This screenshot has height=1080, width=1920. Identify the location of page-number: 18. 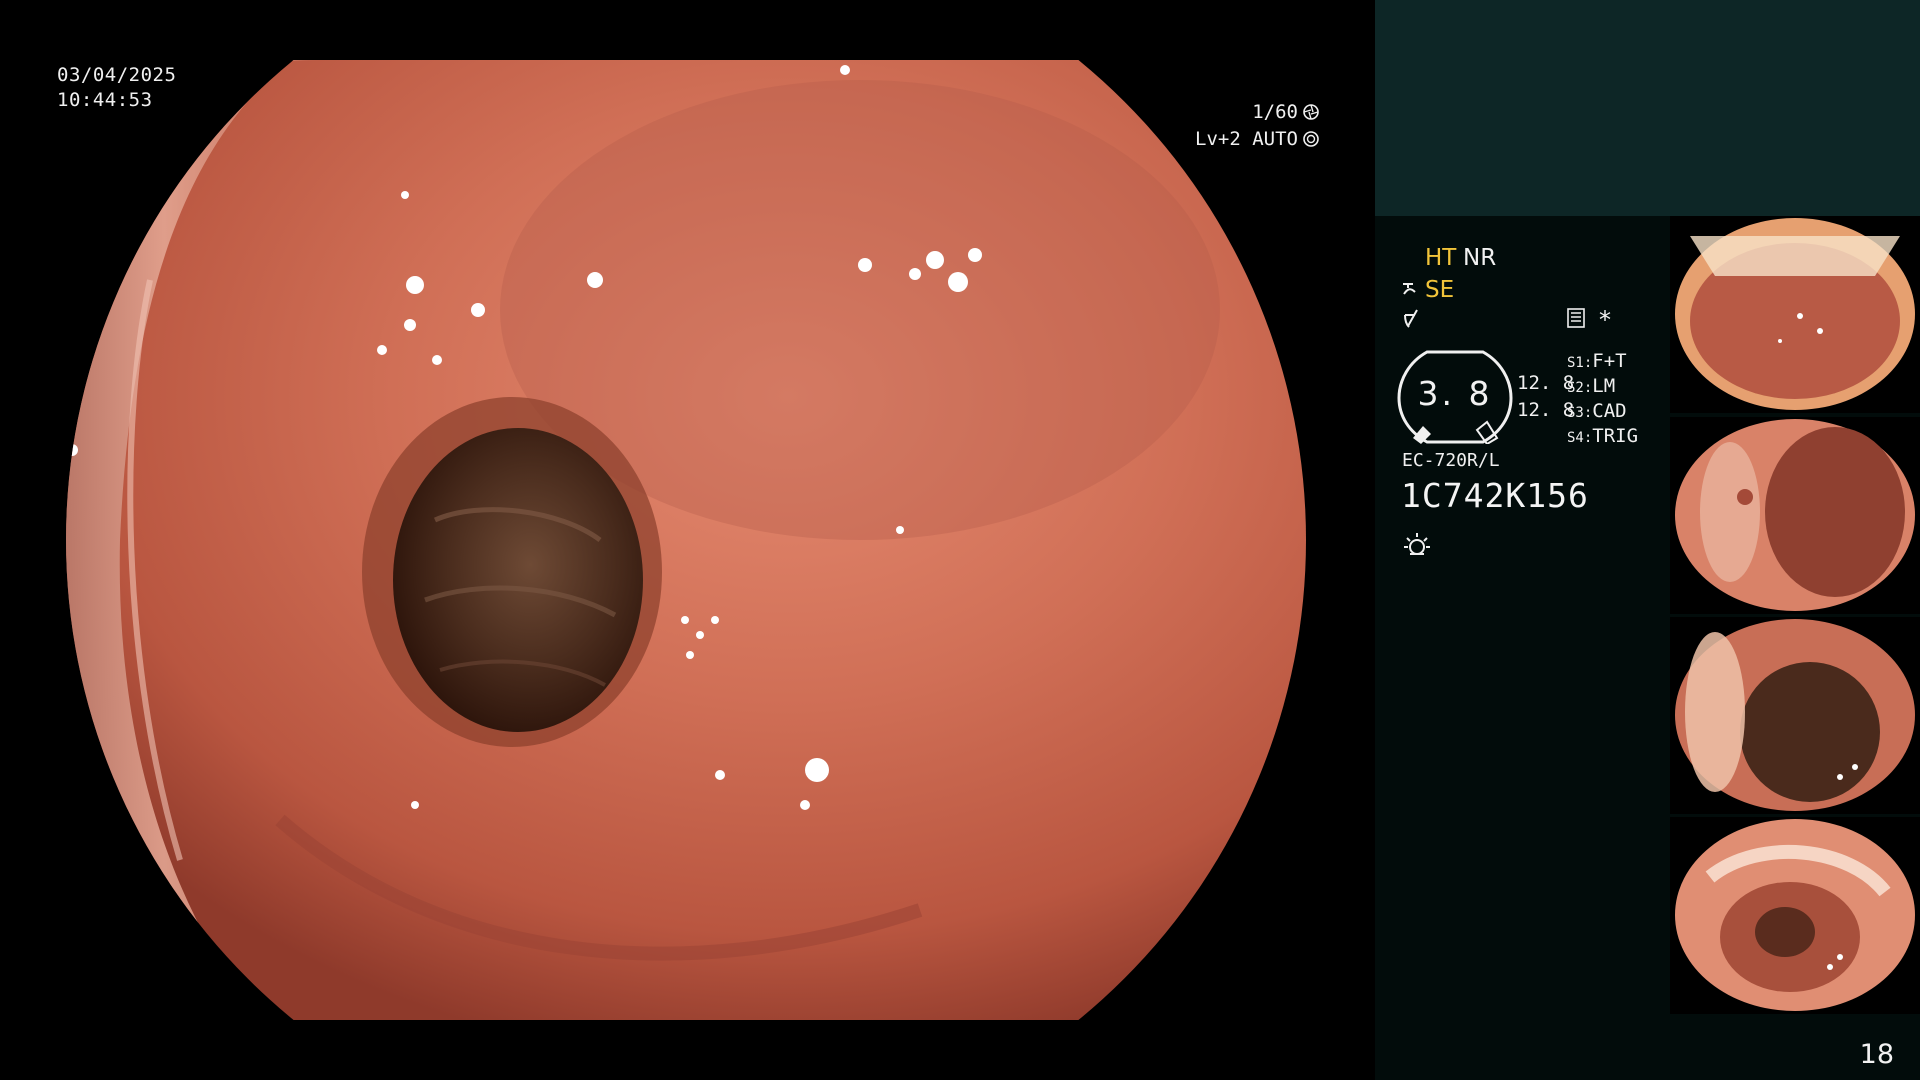
(1876, 1054).